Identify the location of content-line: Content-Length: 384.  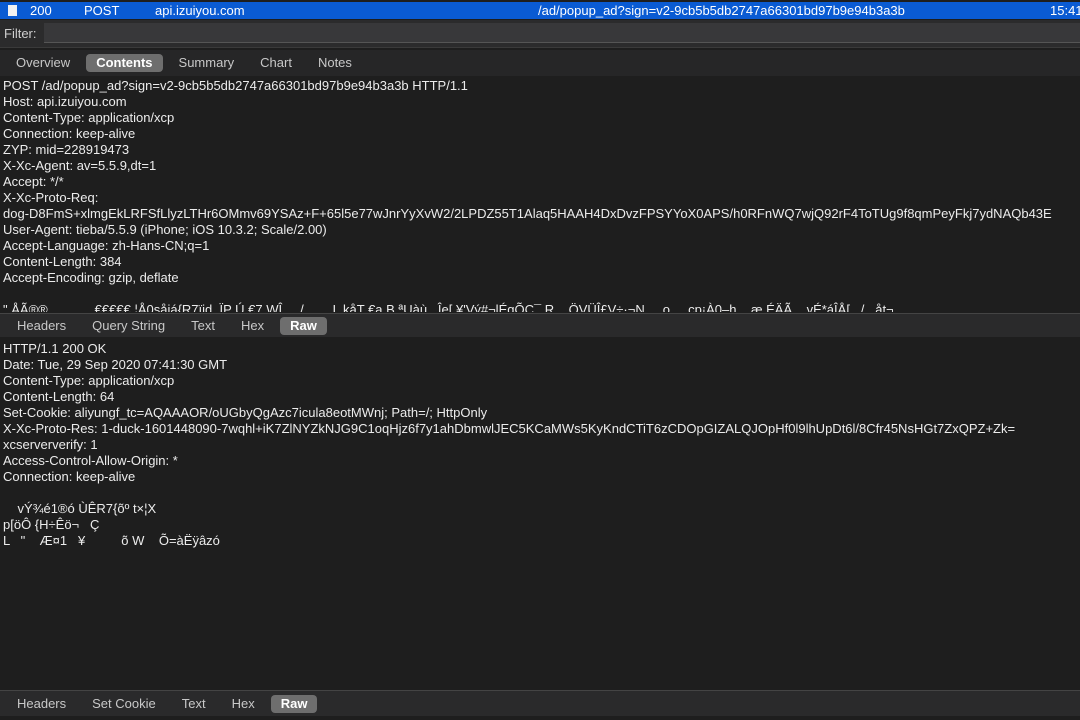
(62, 261).